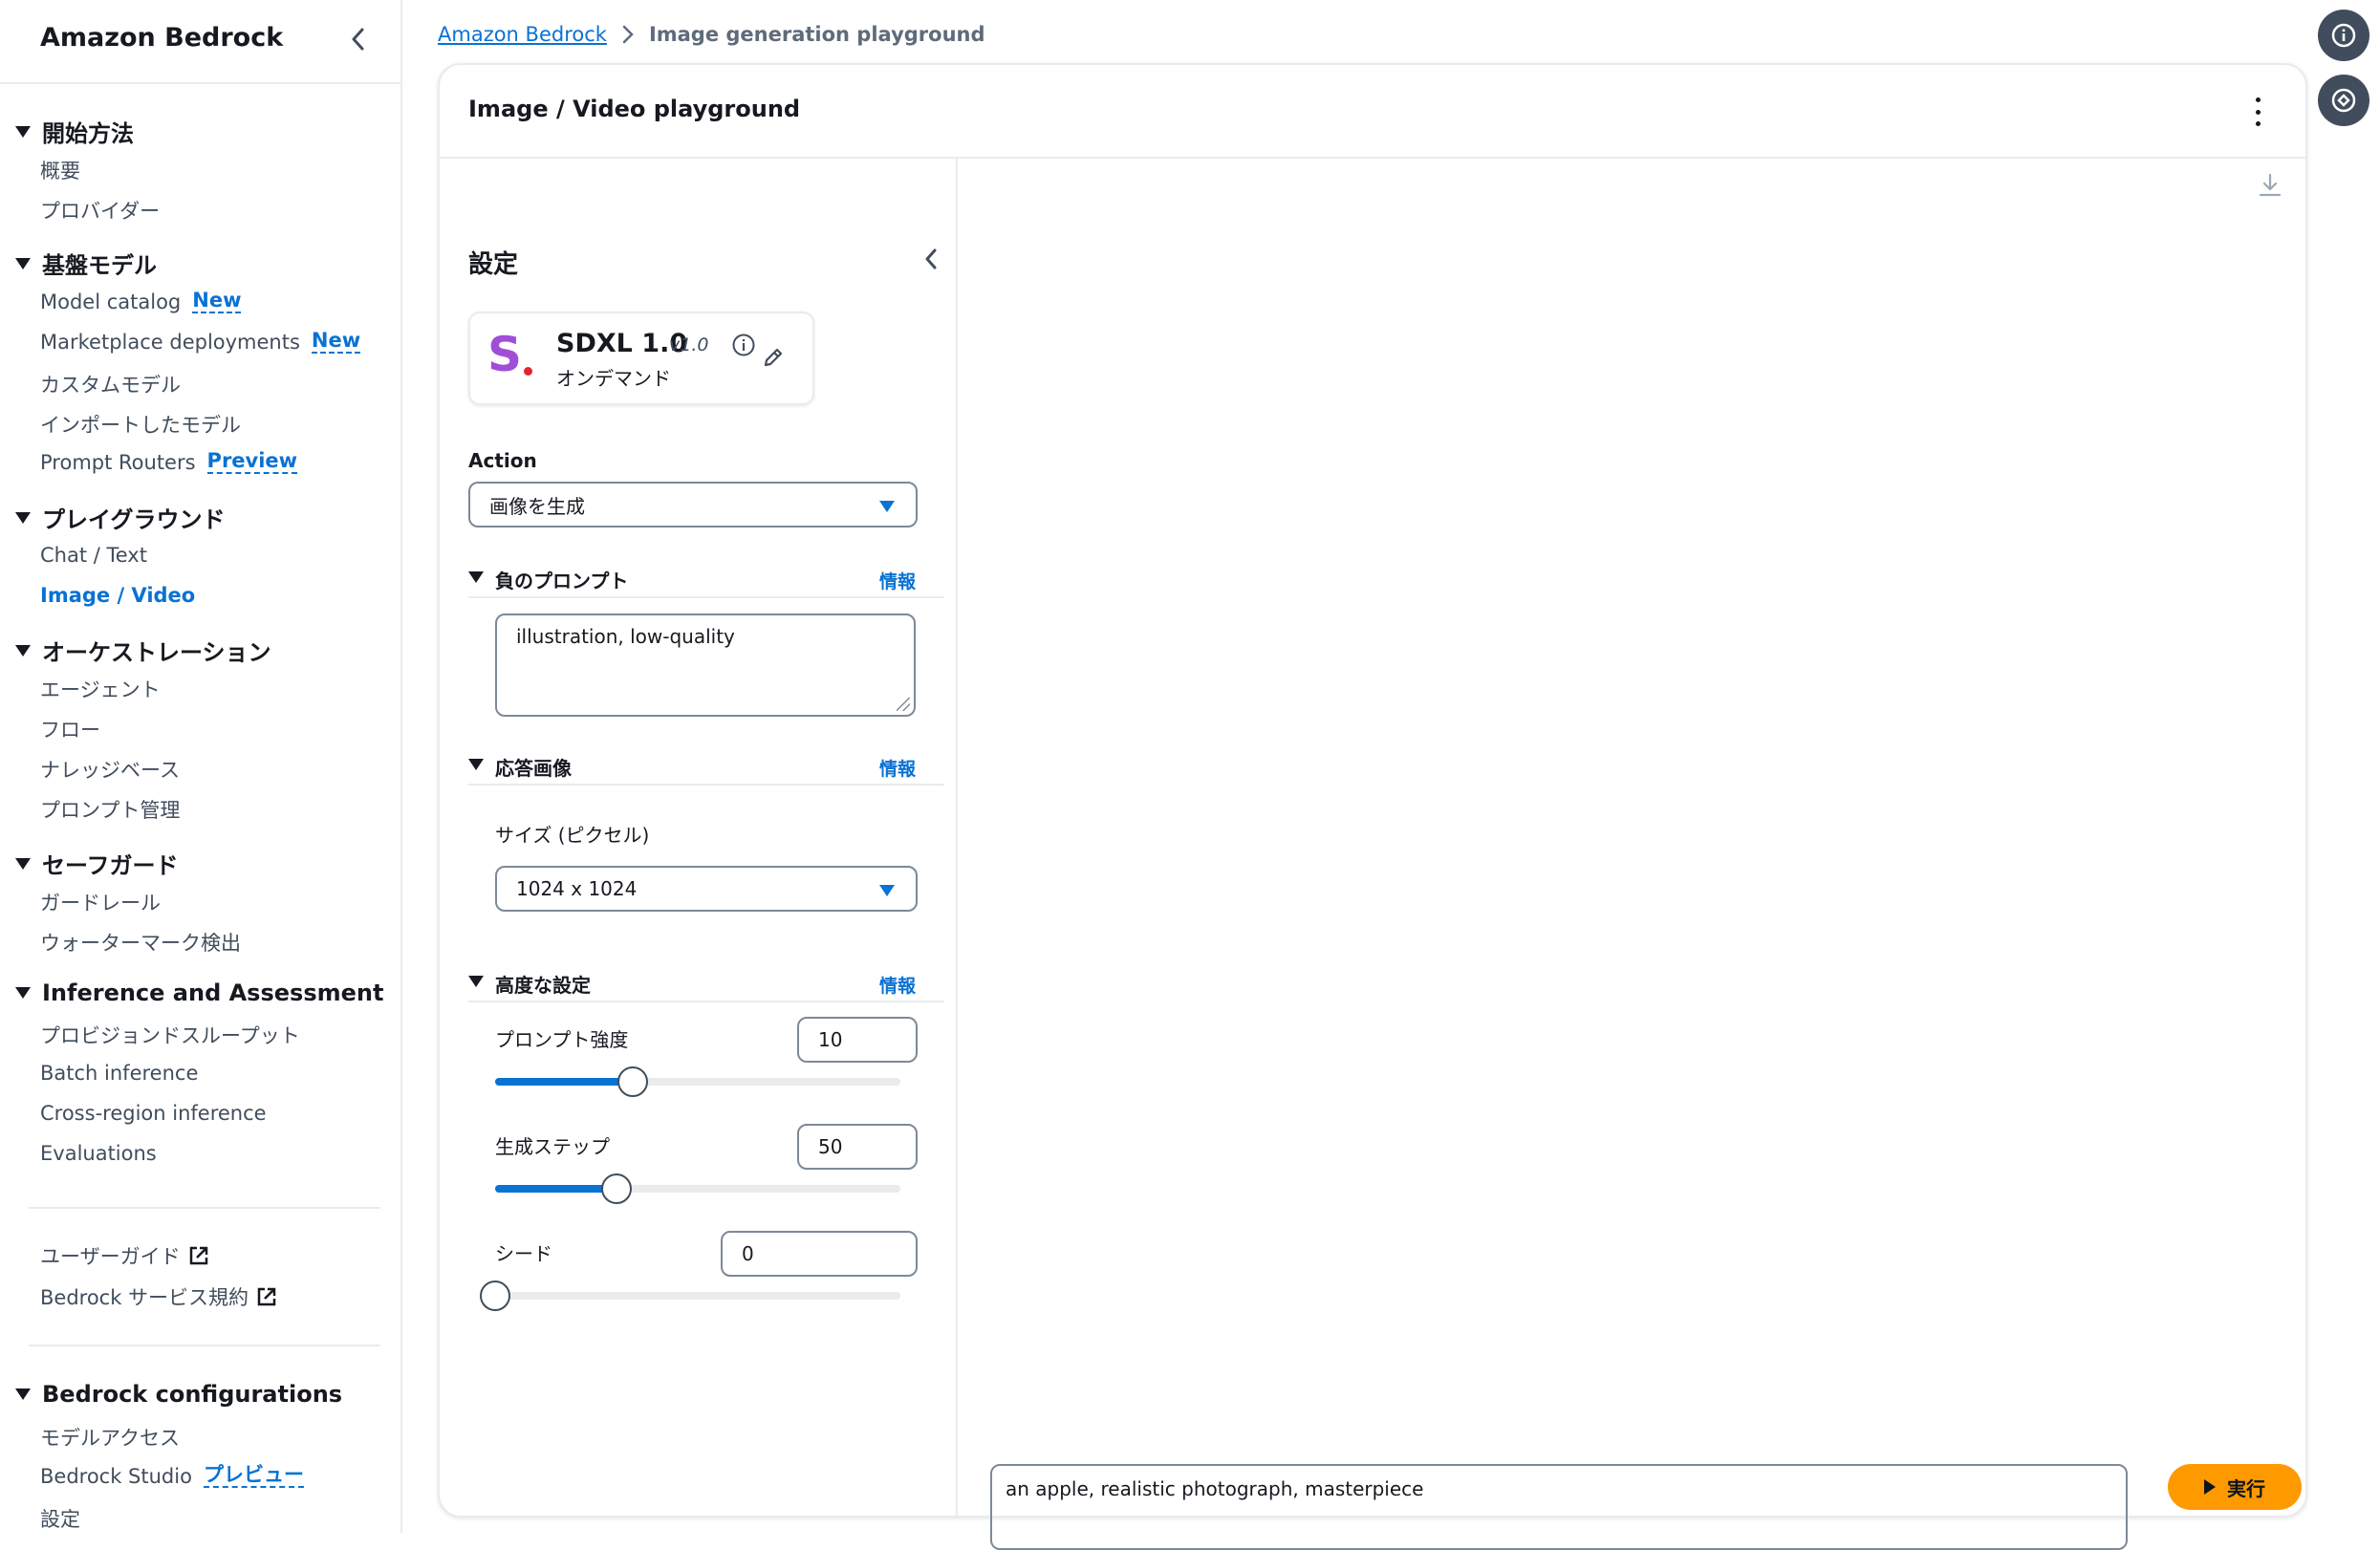 The image size is (2380, 1550). What do you see at coordinates (199, 993) in the screenshot?
I see `sidebar-section-inference: Inference and Assessment` at bounding box center [199, 993].